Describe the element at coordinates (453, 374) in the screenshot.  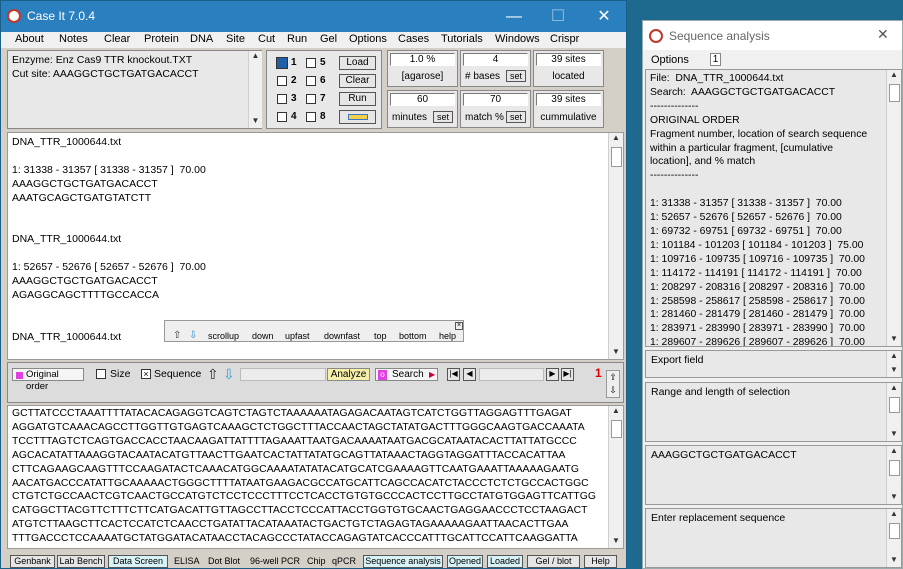
I see `first-page-icon: |◀` at that location.